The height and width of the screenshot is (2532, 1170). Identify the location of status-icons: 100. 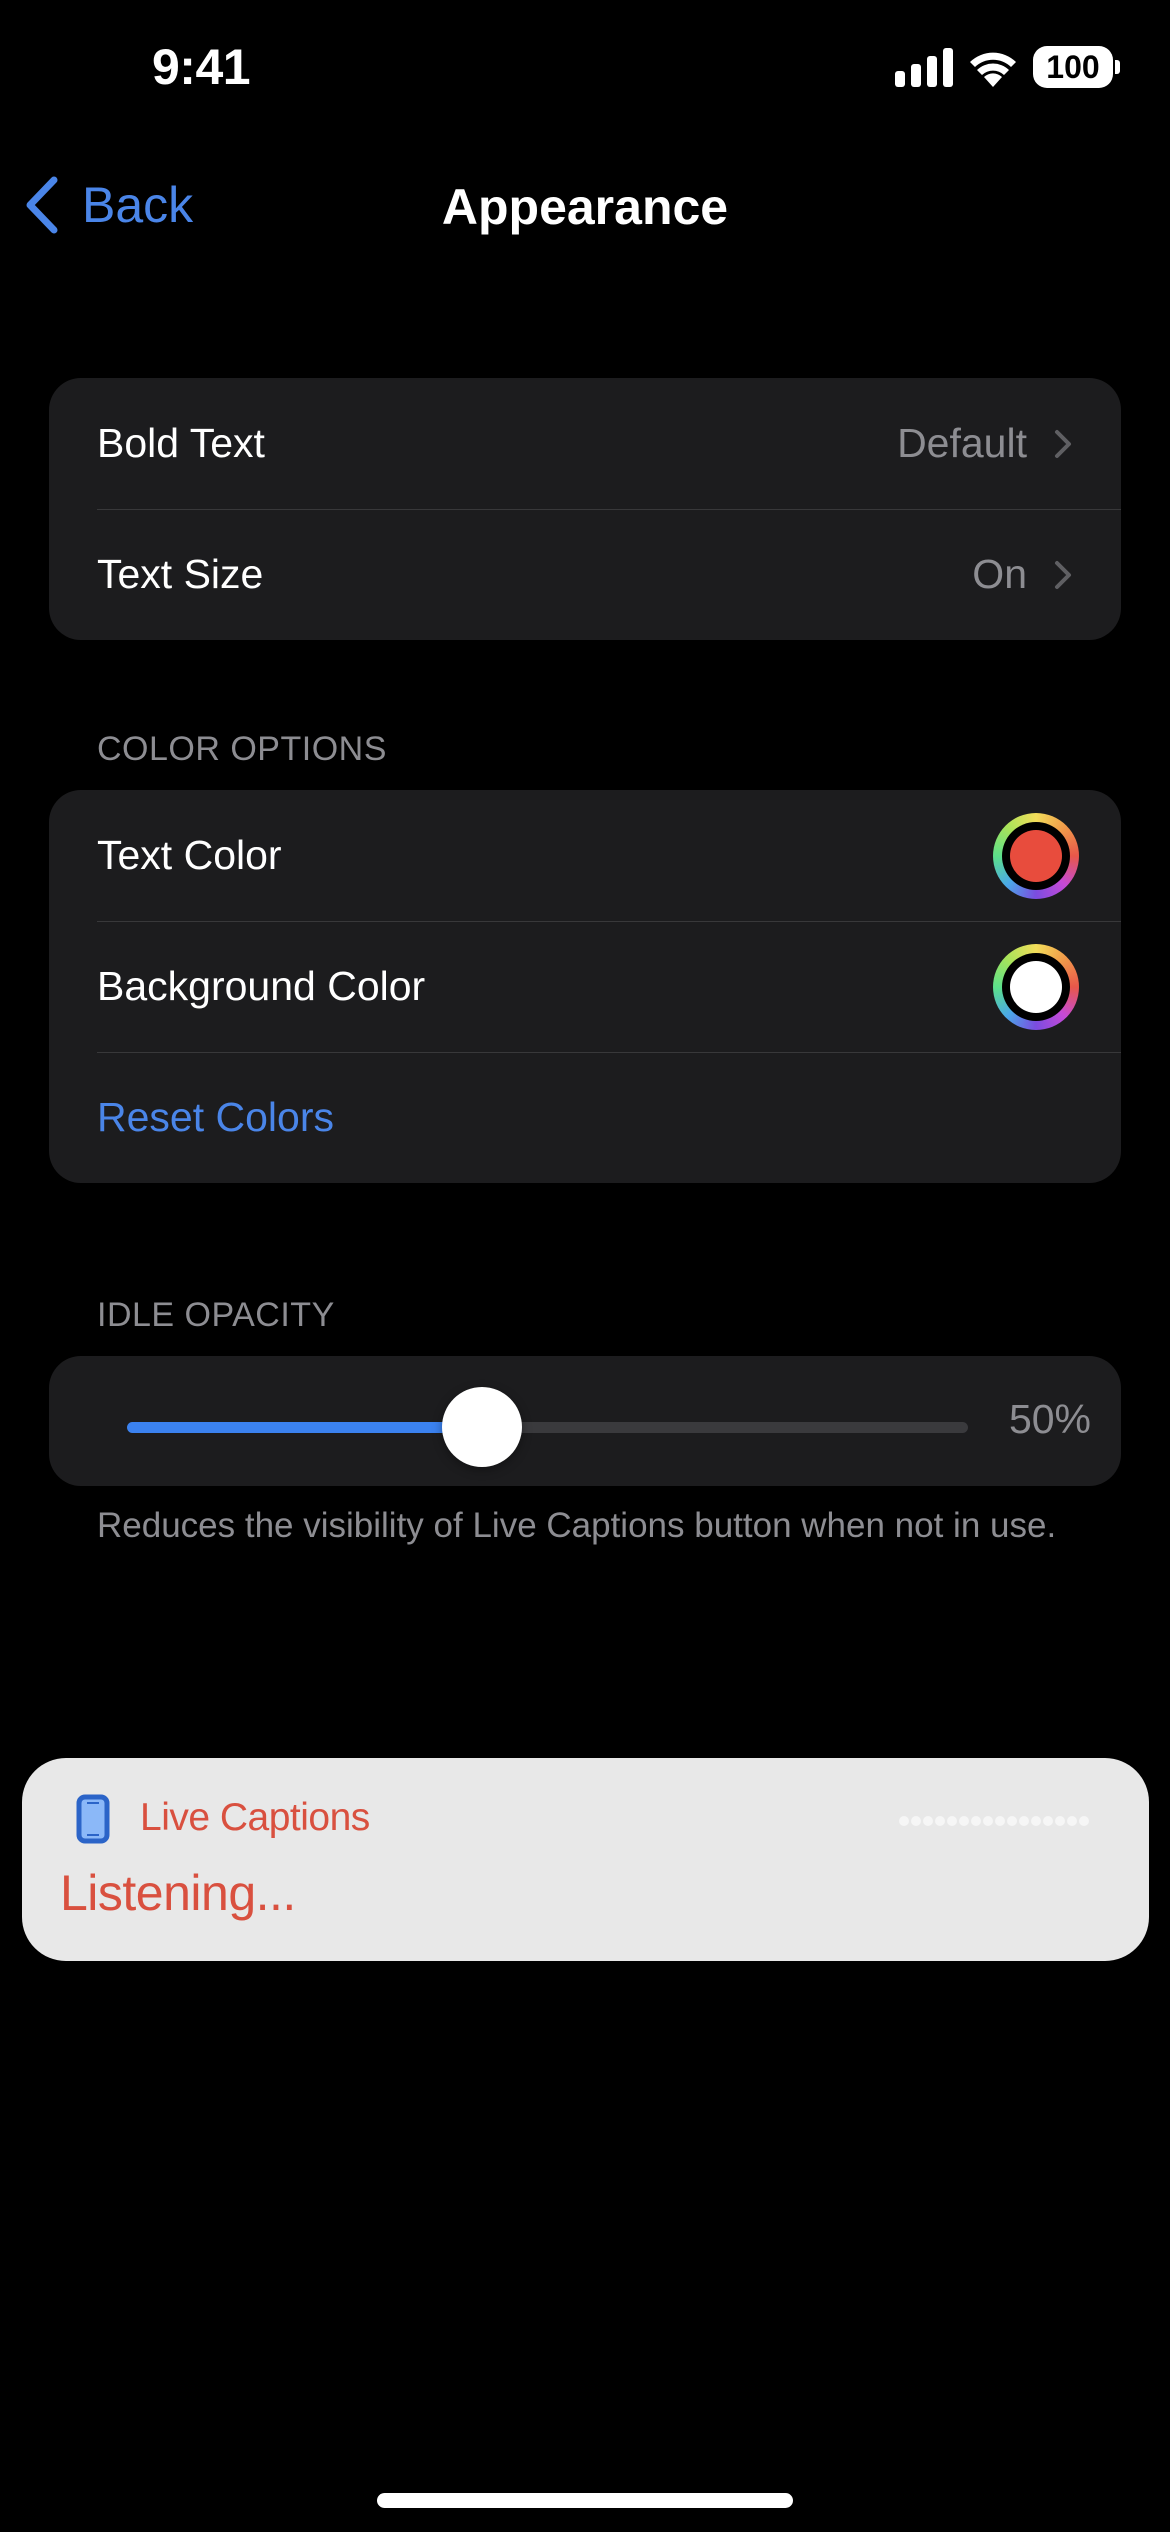
(1007, 67).